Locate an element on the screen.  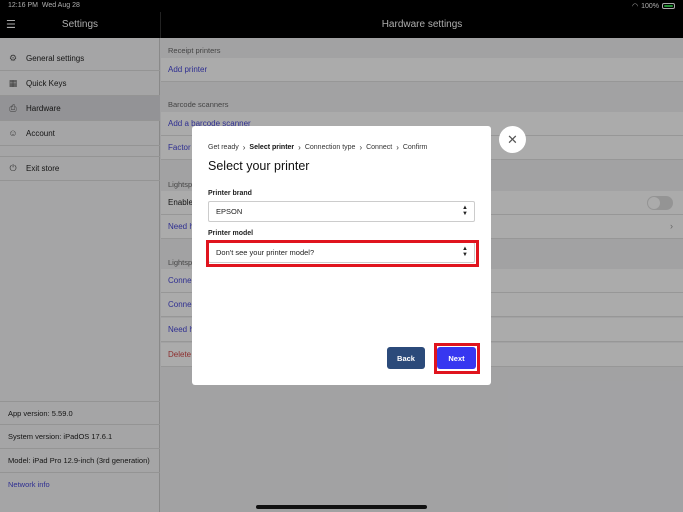
modal-title: Select your printer is located at coordinates (259, 166).